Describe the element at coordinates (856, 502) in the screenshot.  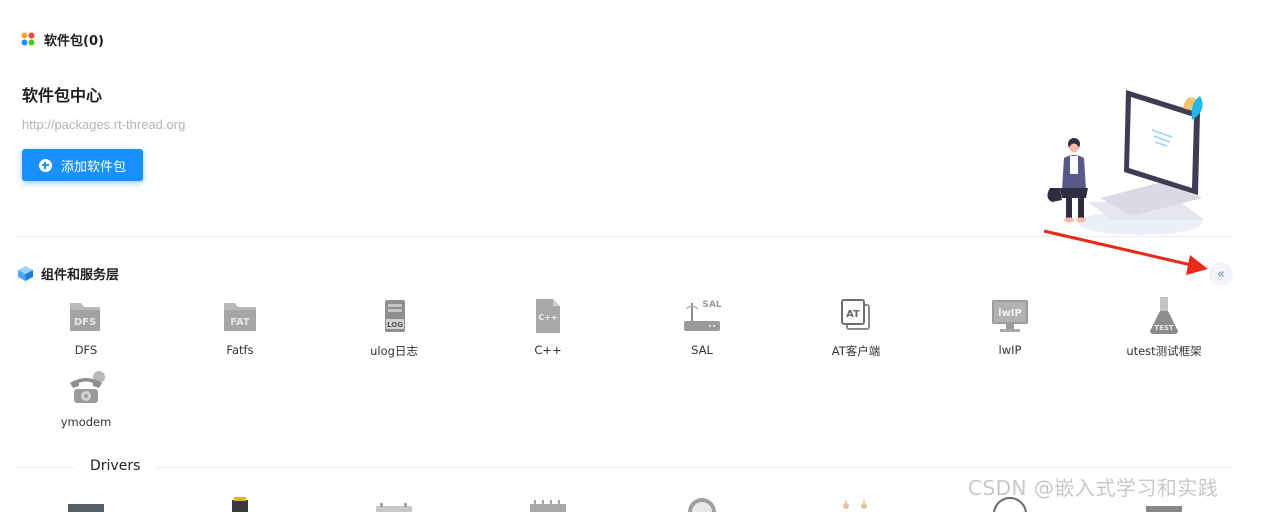
I see `driver-sensor-icon` at that location.